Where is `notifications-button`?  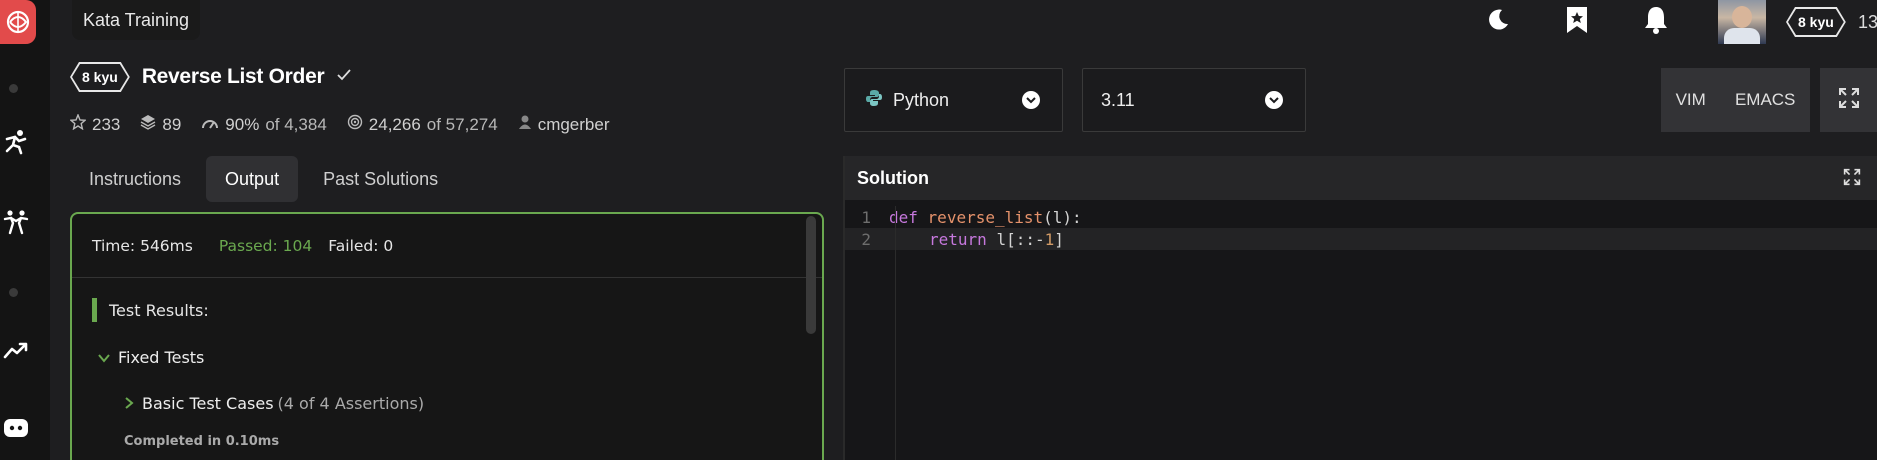
notifications-button is located at coordinates (1656, 22).